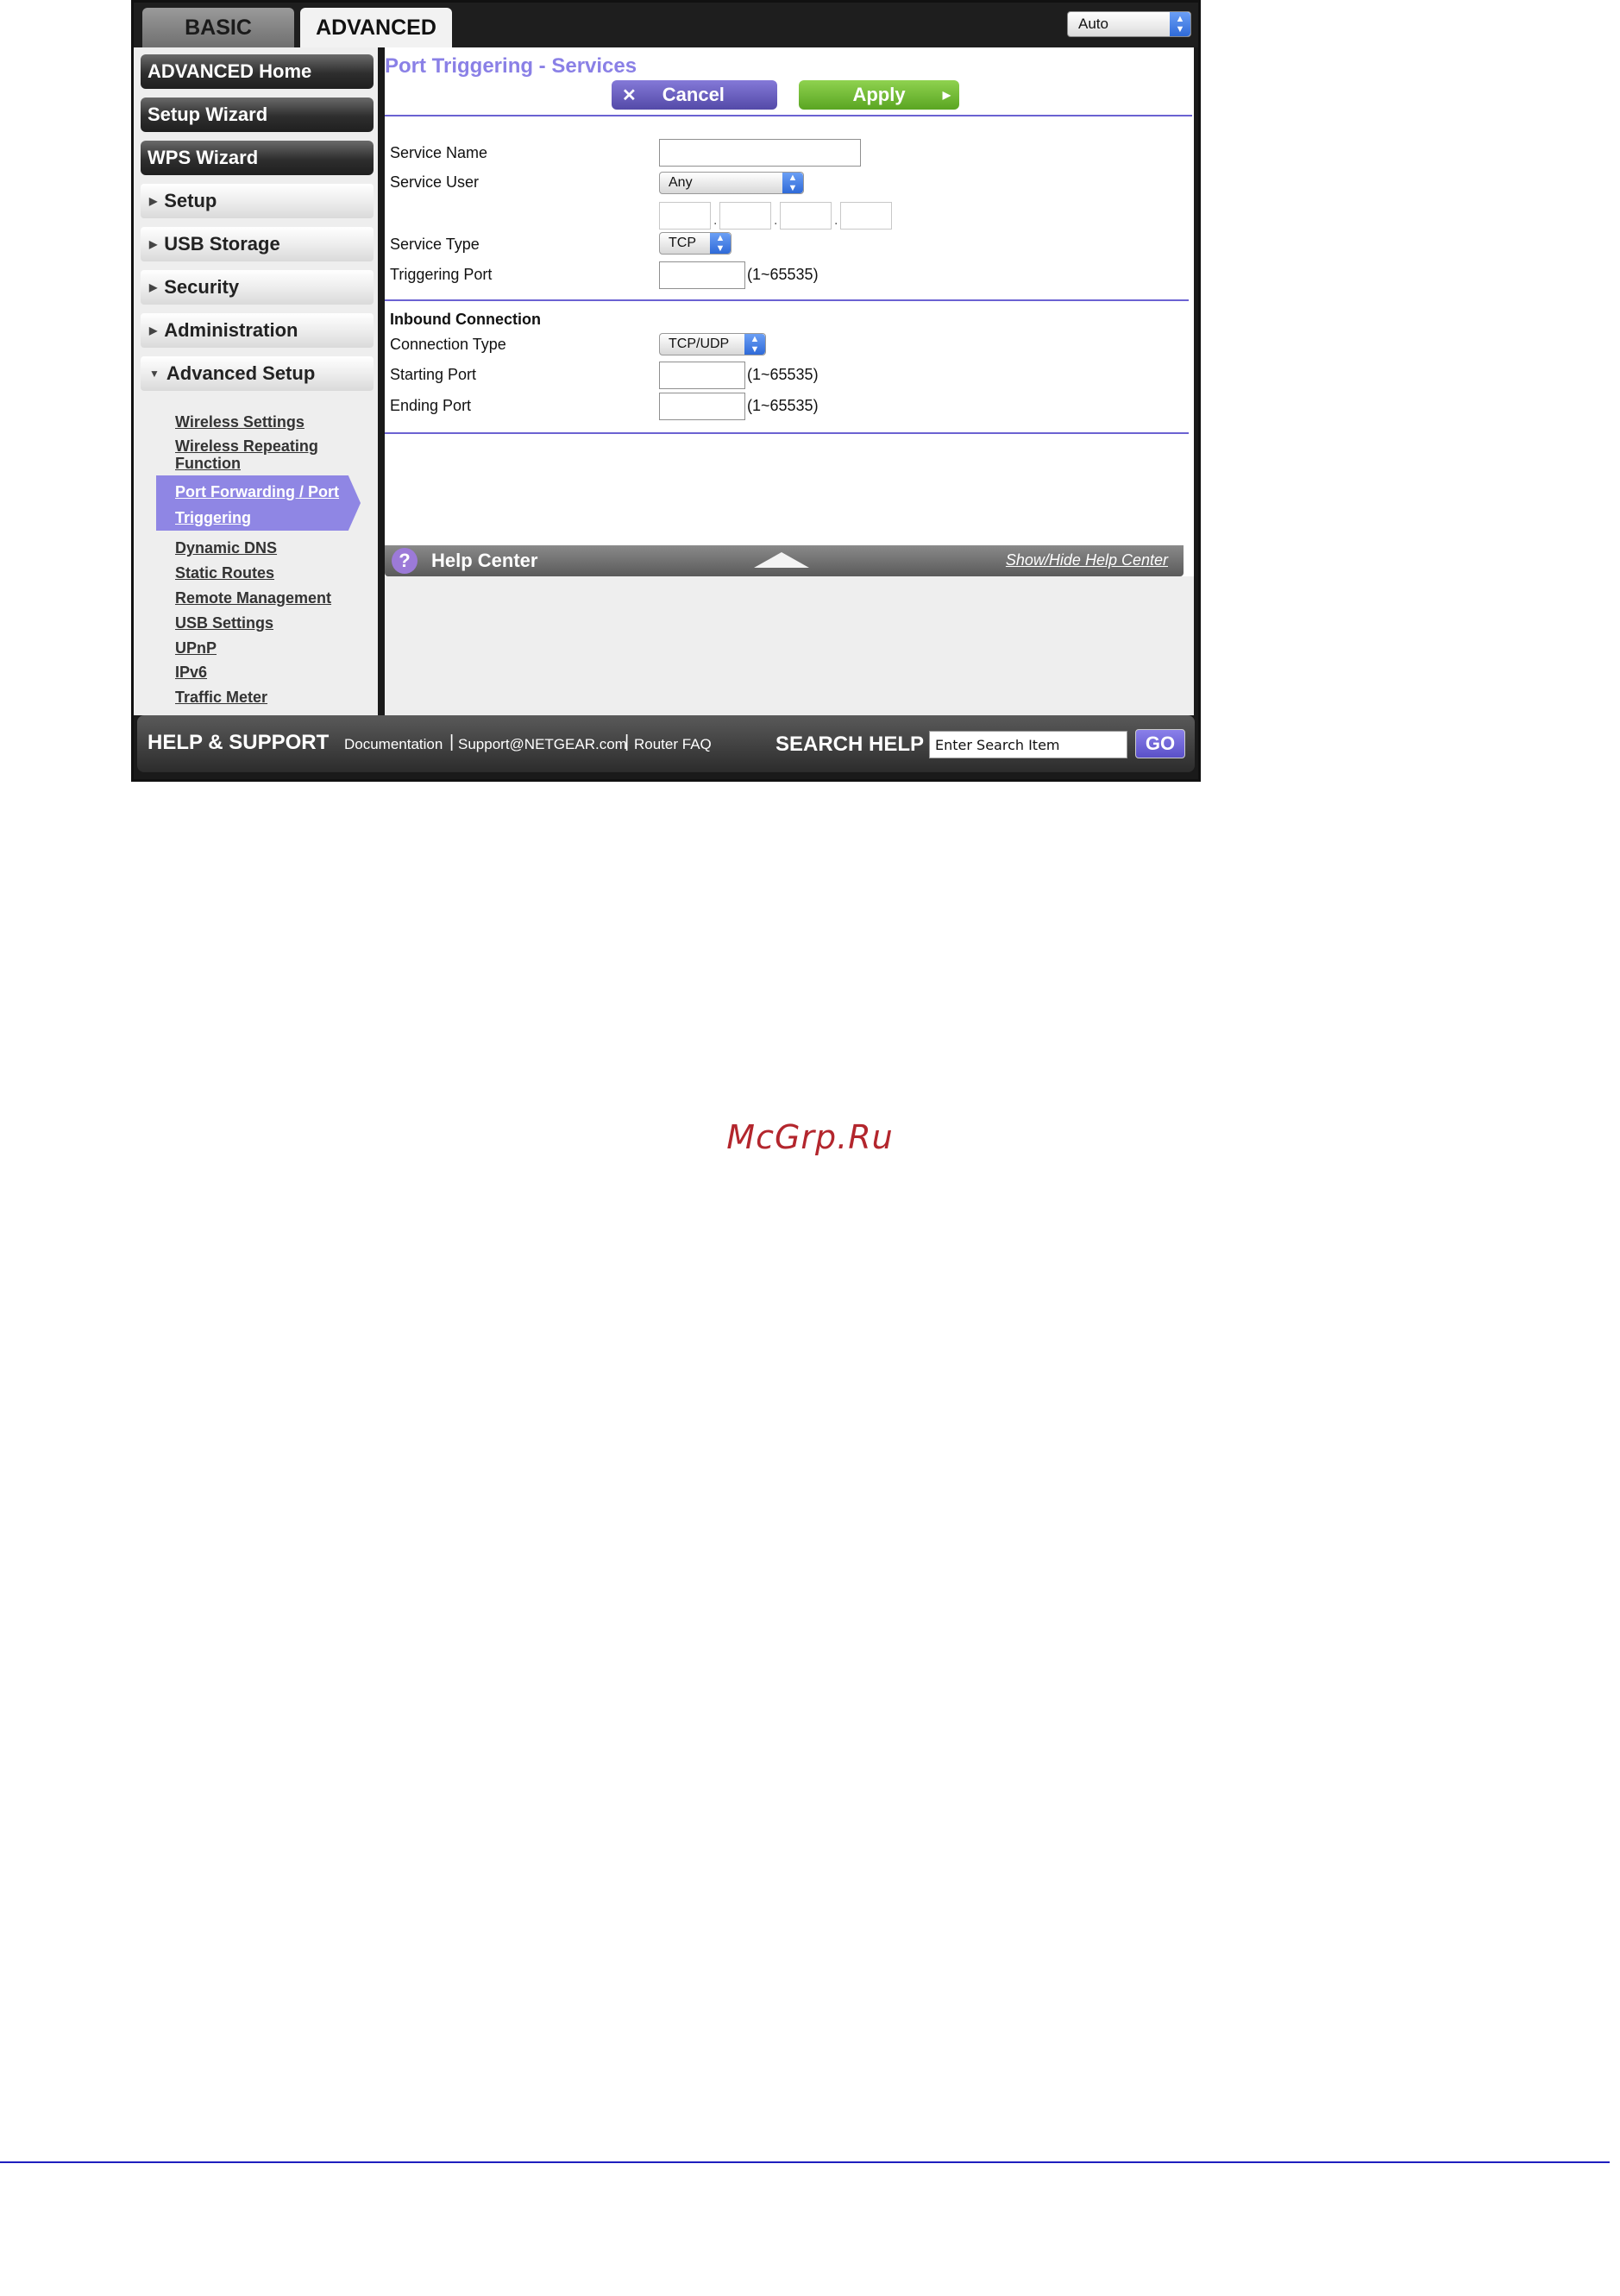  Describe the element at coordinates (1093, 24) in the screenshot. I see `language-select-value: Auto` at that location.